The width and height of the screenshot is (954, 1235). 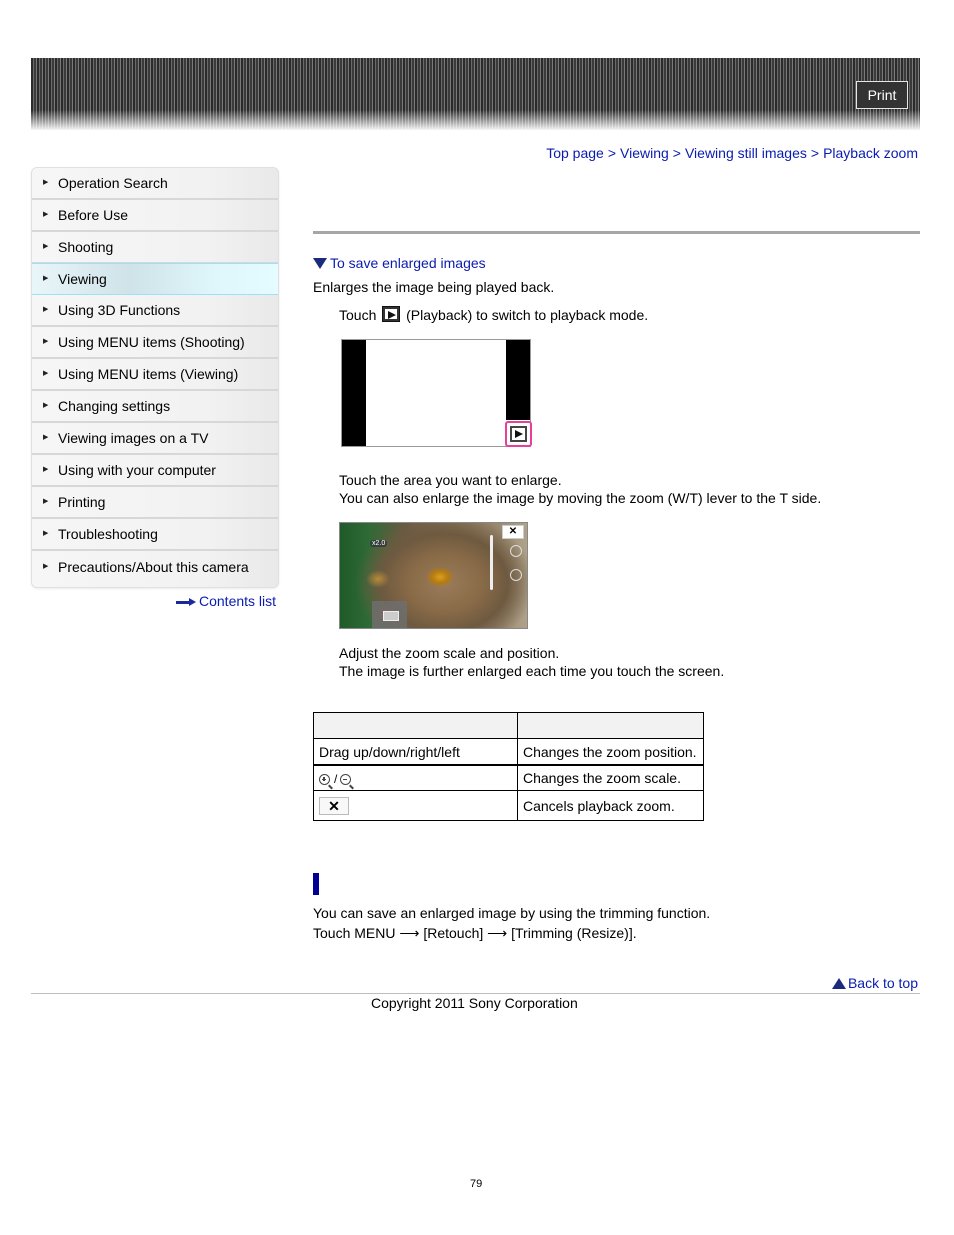 I want to click on sidebar-item-viewing-on-tv: ▶ Viewing images on a TV, so click(x=155, y=439).